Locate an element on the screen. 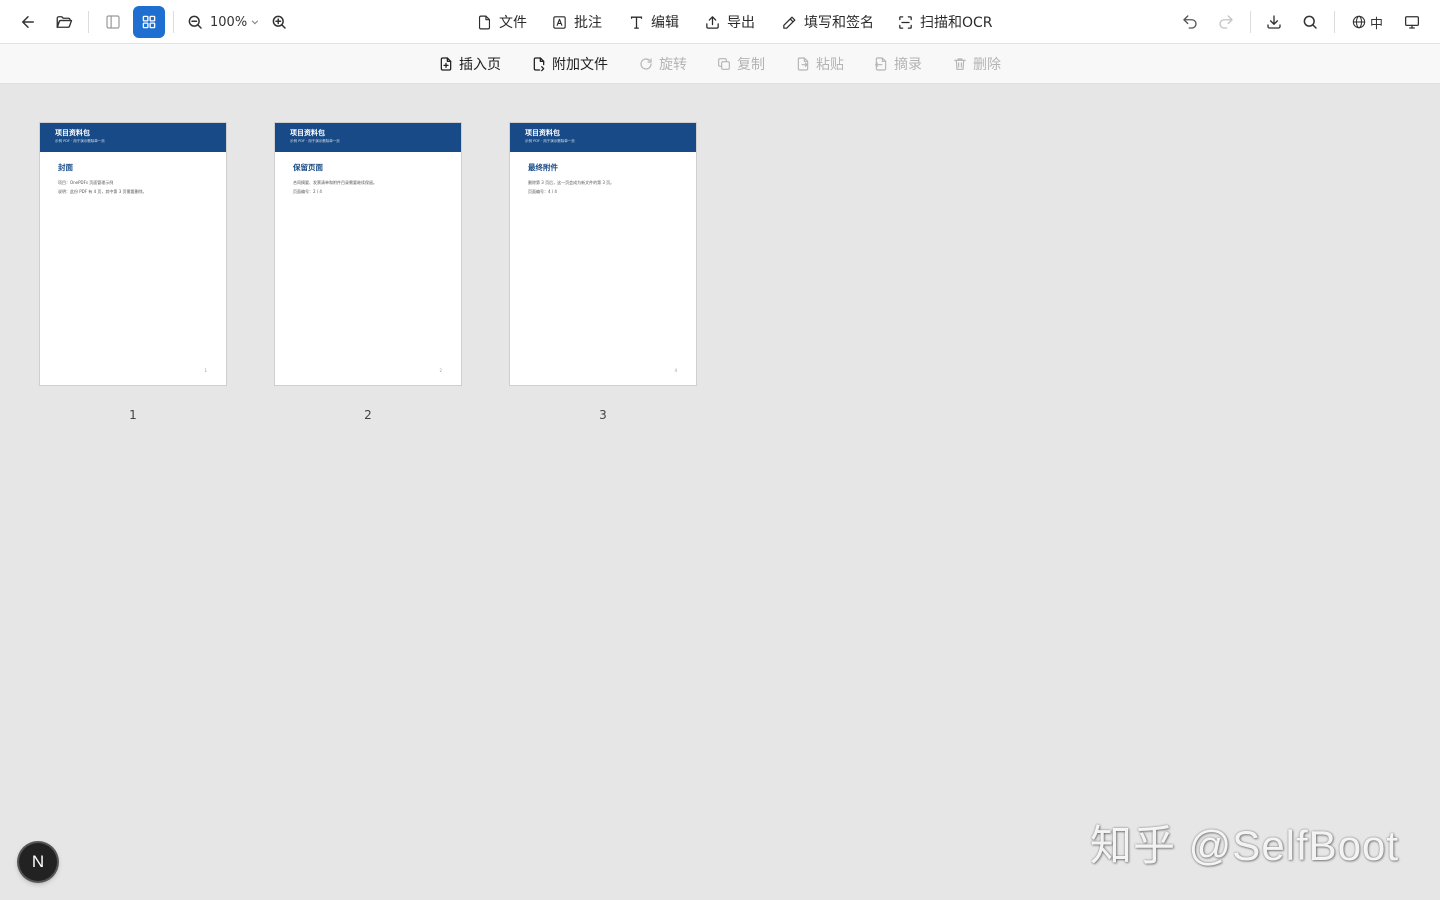  menu-fill-sign-label: 填写和签名 is located at coordinates (839, 23).